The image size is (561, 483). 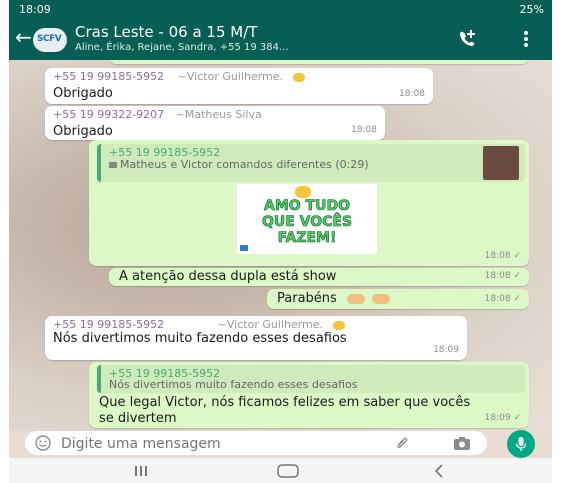 I want to click on nav-home-icon, so click(x=288, y=471).